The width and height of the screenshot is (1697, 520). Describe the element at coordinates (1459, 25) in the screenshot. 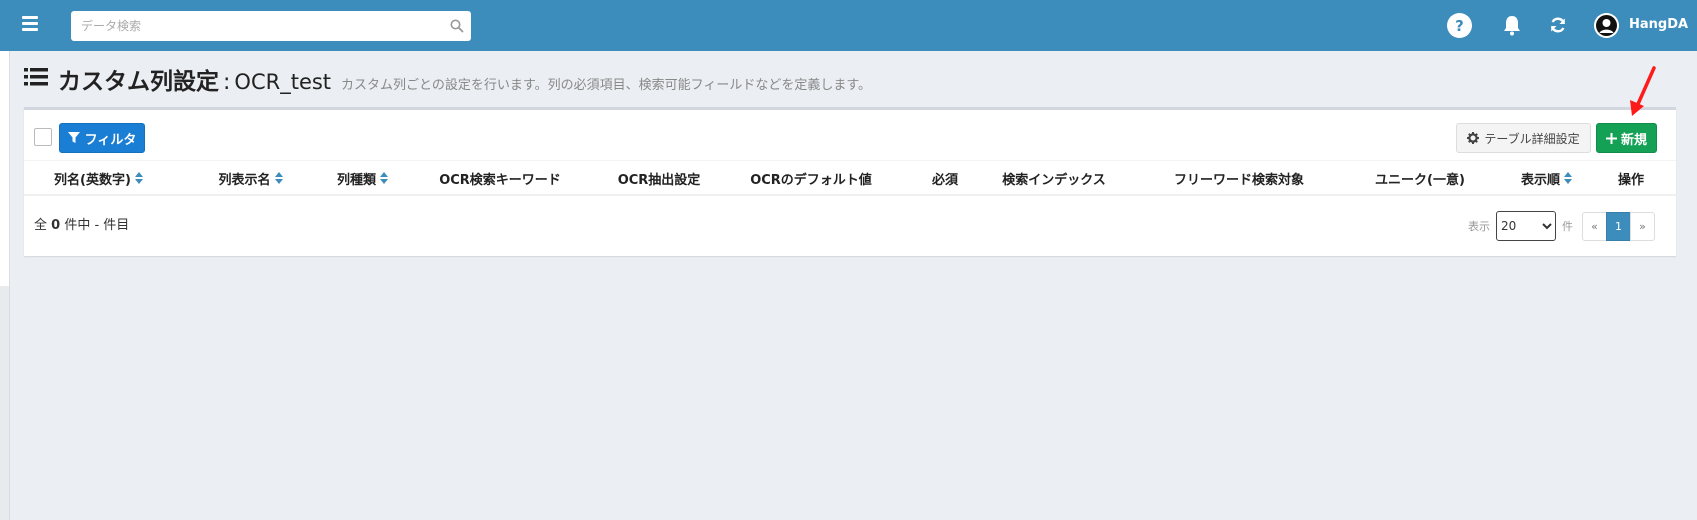

I see `help-icon: ?` at that location.